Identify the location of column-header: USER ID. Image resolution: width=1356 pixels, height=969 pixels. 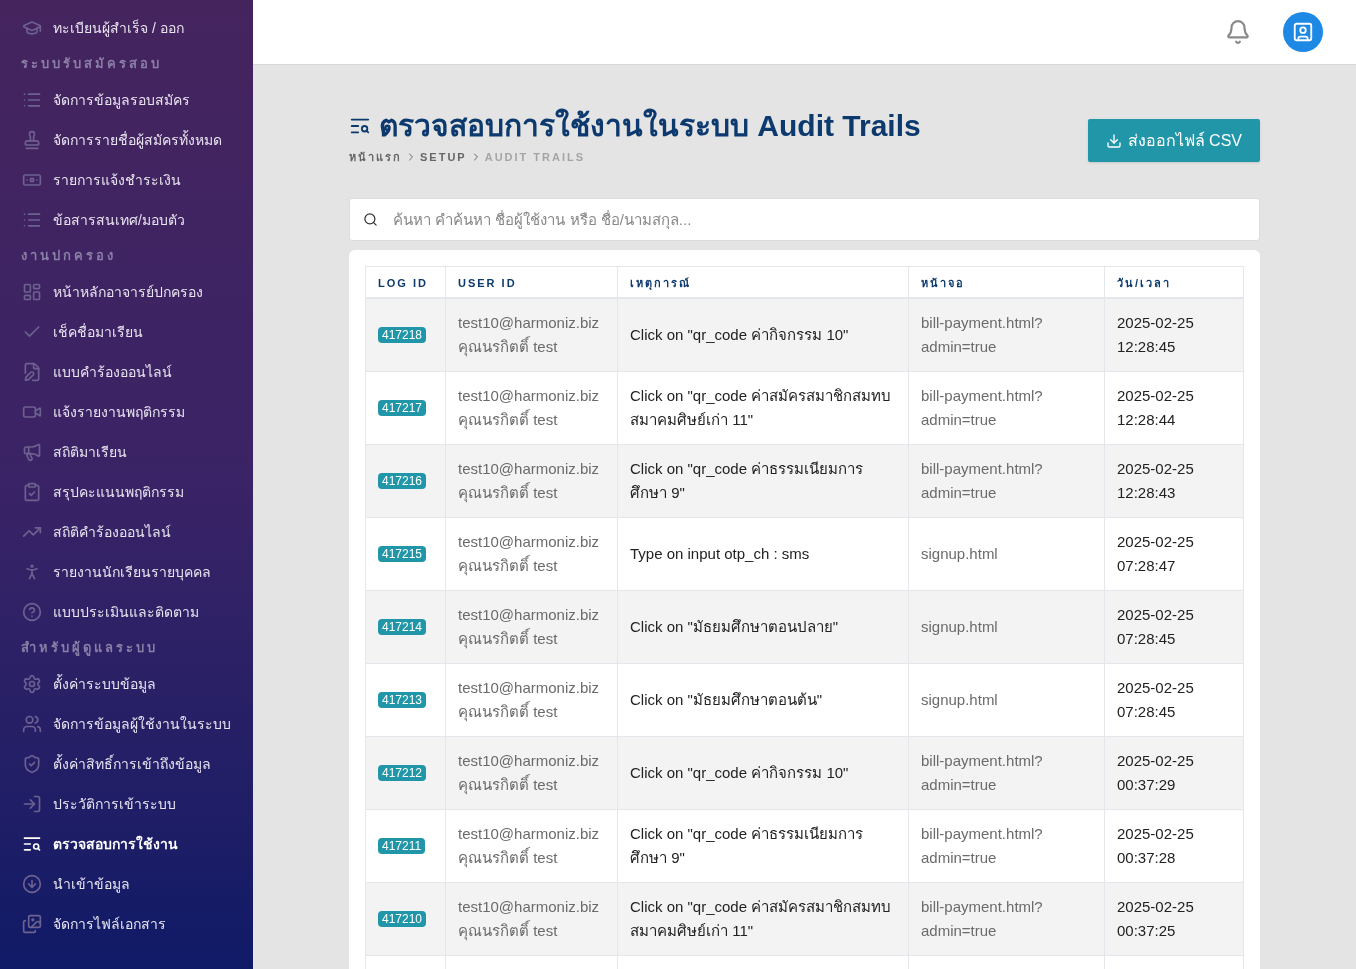
(487, 282).